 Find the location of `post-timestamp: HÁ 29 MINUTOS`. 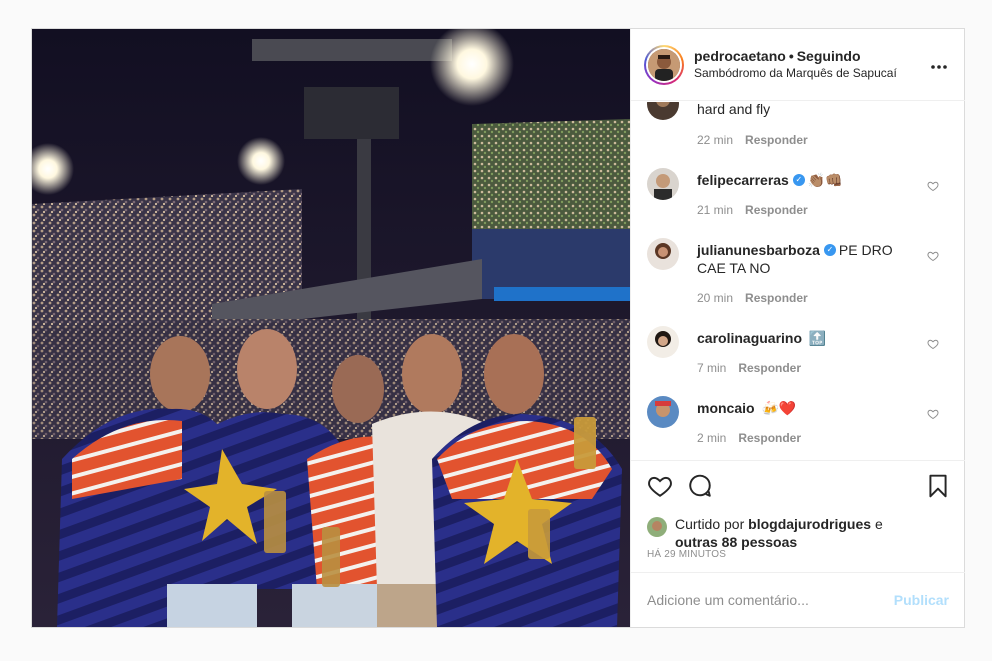

post-timestamp: HÁ 29 MINUTOS is located at coordinates (686, 554).